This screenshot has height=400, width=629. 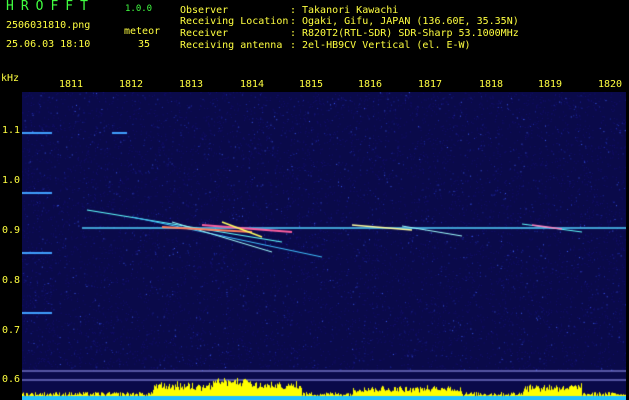 I want to click on y-tick-label: 0.9, so click(x=11, y=230).